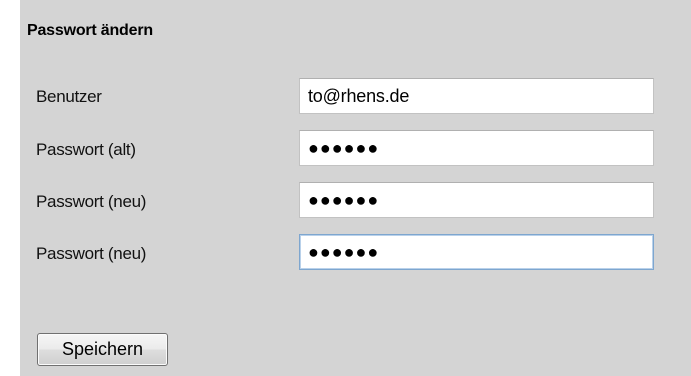 Image resolution: width=691 pixels, height=376 pixels. I want to click on new-password-label: Passwort (neu), so click(91, 201).